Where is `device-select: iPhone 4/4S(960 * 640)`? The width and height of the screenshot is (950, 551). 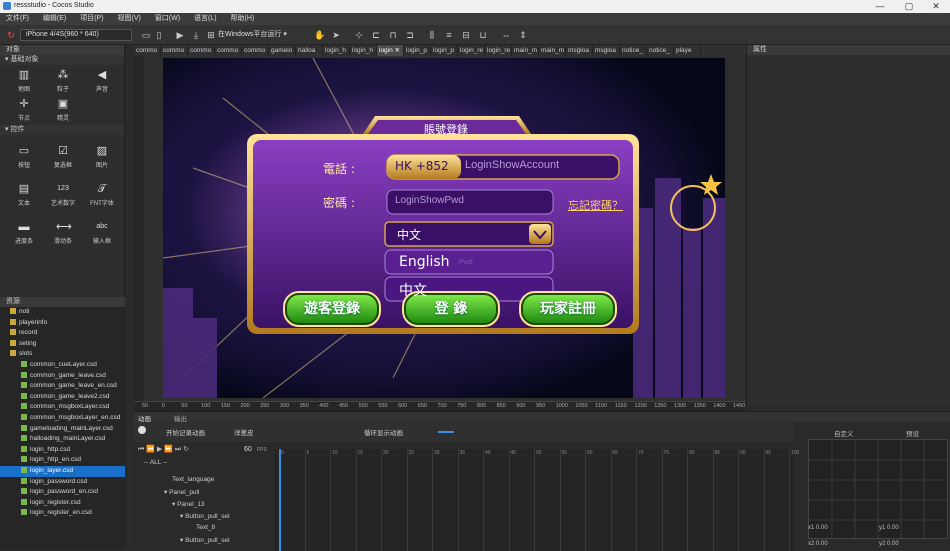
device-select: iPhone 4/4S(960 * 640) is located at coordinates (76, 35).